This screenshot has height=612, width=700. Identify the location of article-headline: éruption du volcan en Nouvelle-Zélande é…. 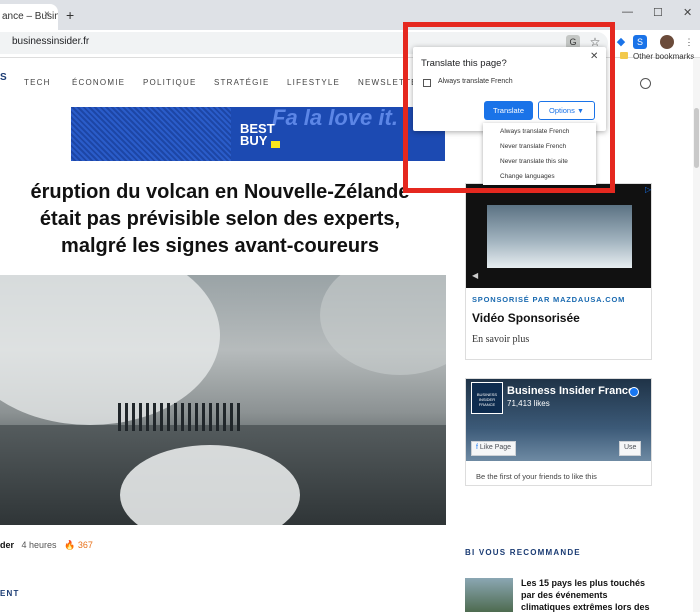
(220, 219).